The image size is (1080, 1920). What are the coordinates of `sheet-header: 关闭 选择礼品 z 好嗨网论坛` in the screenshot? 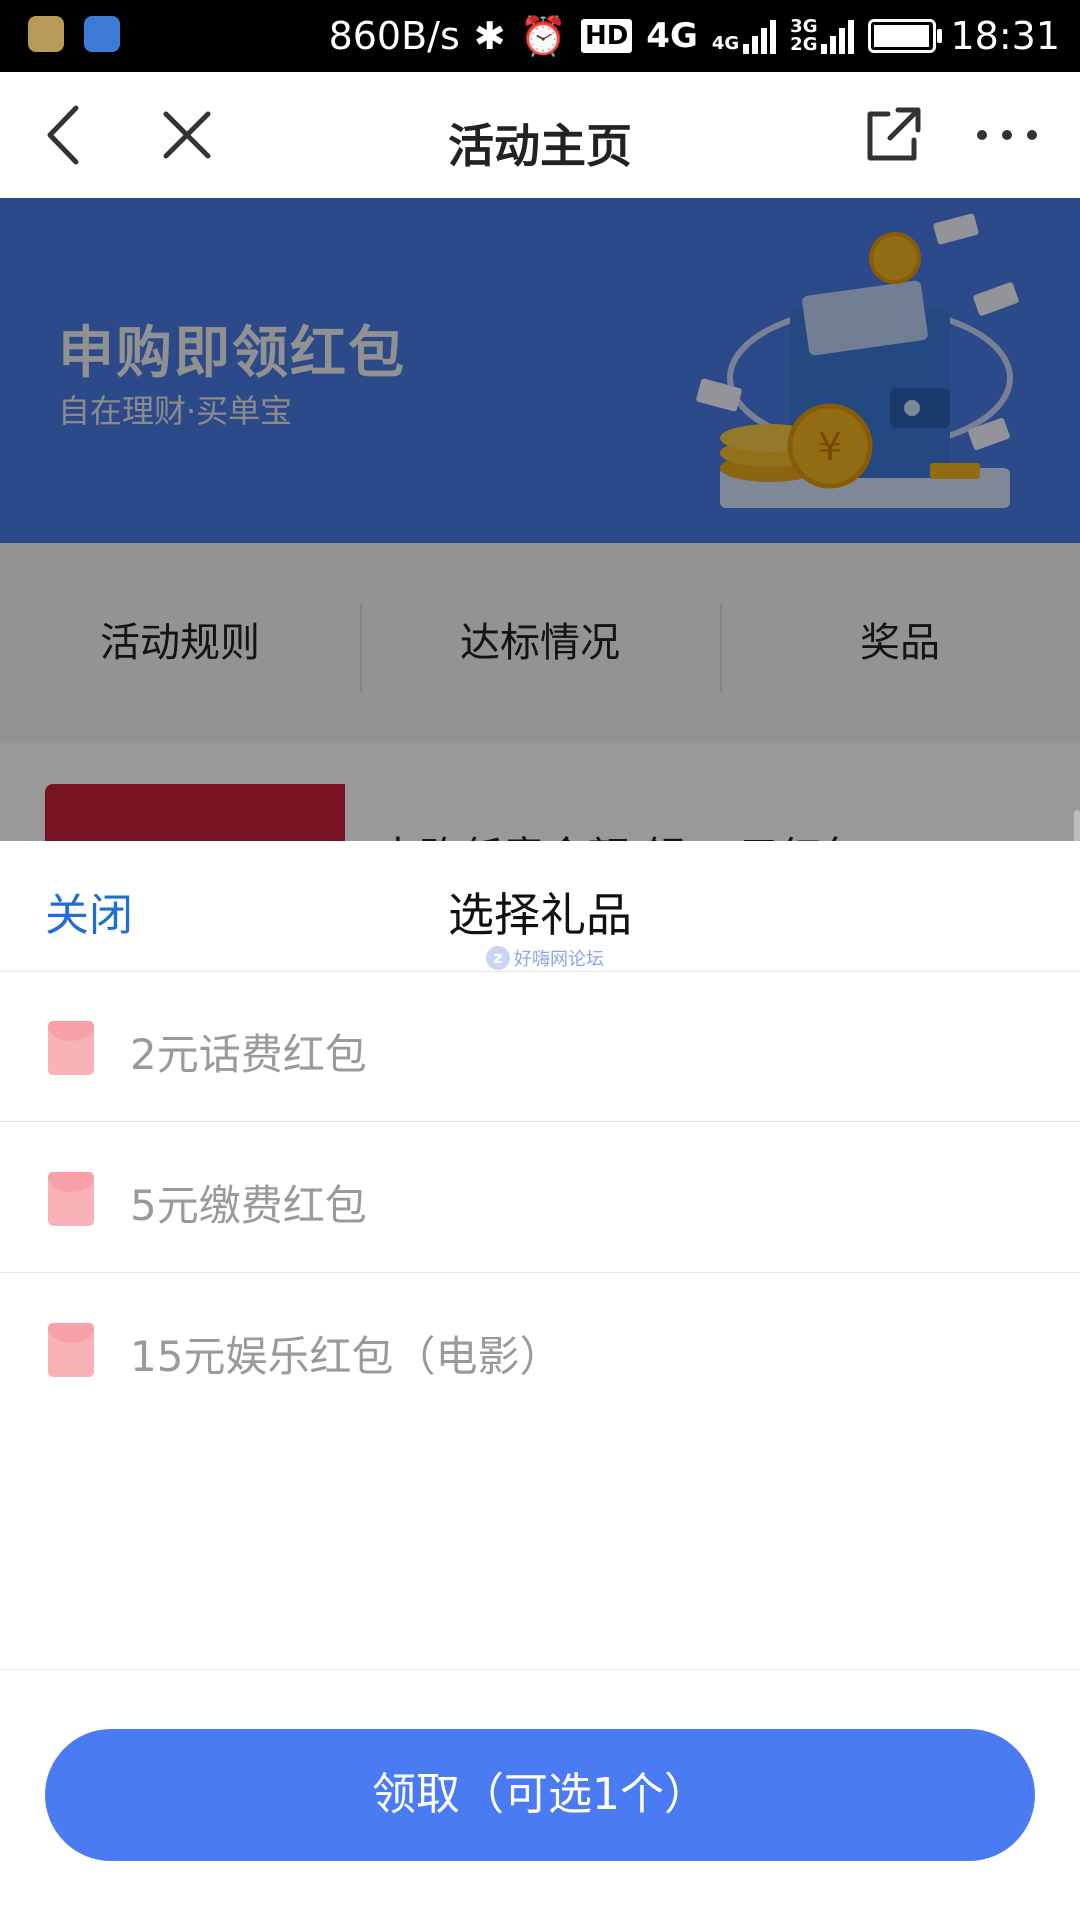 It's located at (540, 906).